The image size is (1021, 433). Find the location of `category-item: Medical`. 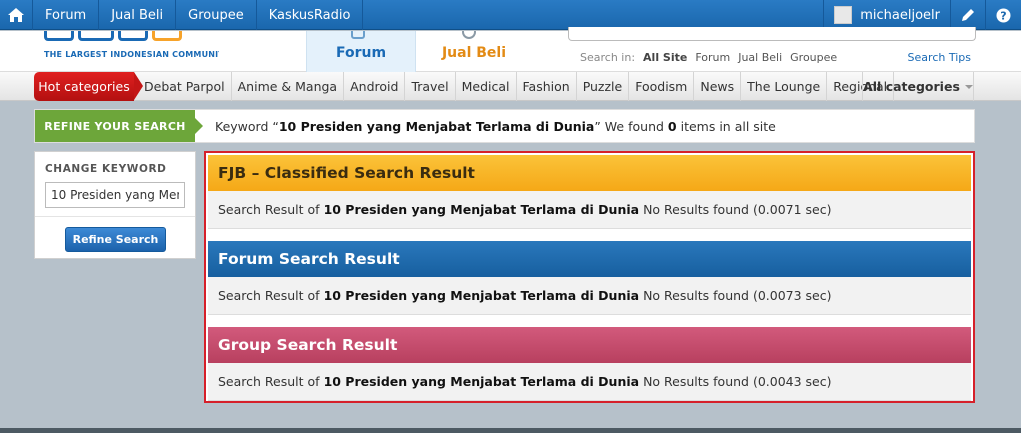

category-item: Medical is located at coordinates (486, 86).